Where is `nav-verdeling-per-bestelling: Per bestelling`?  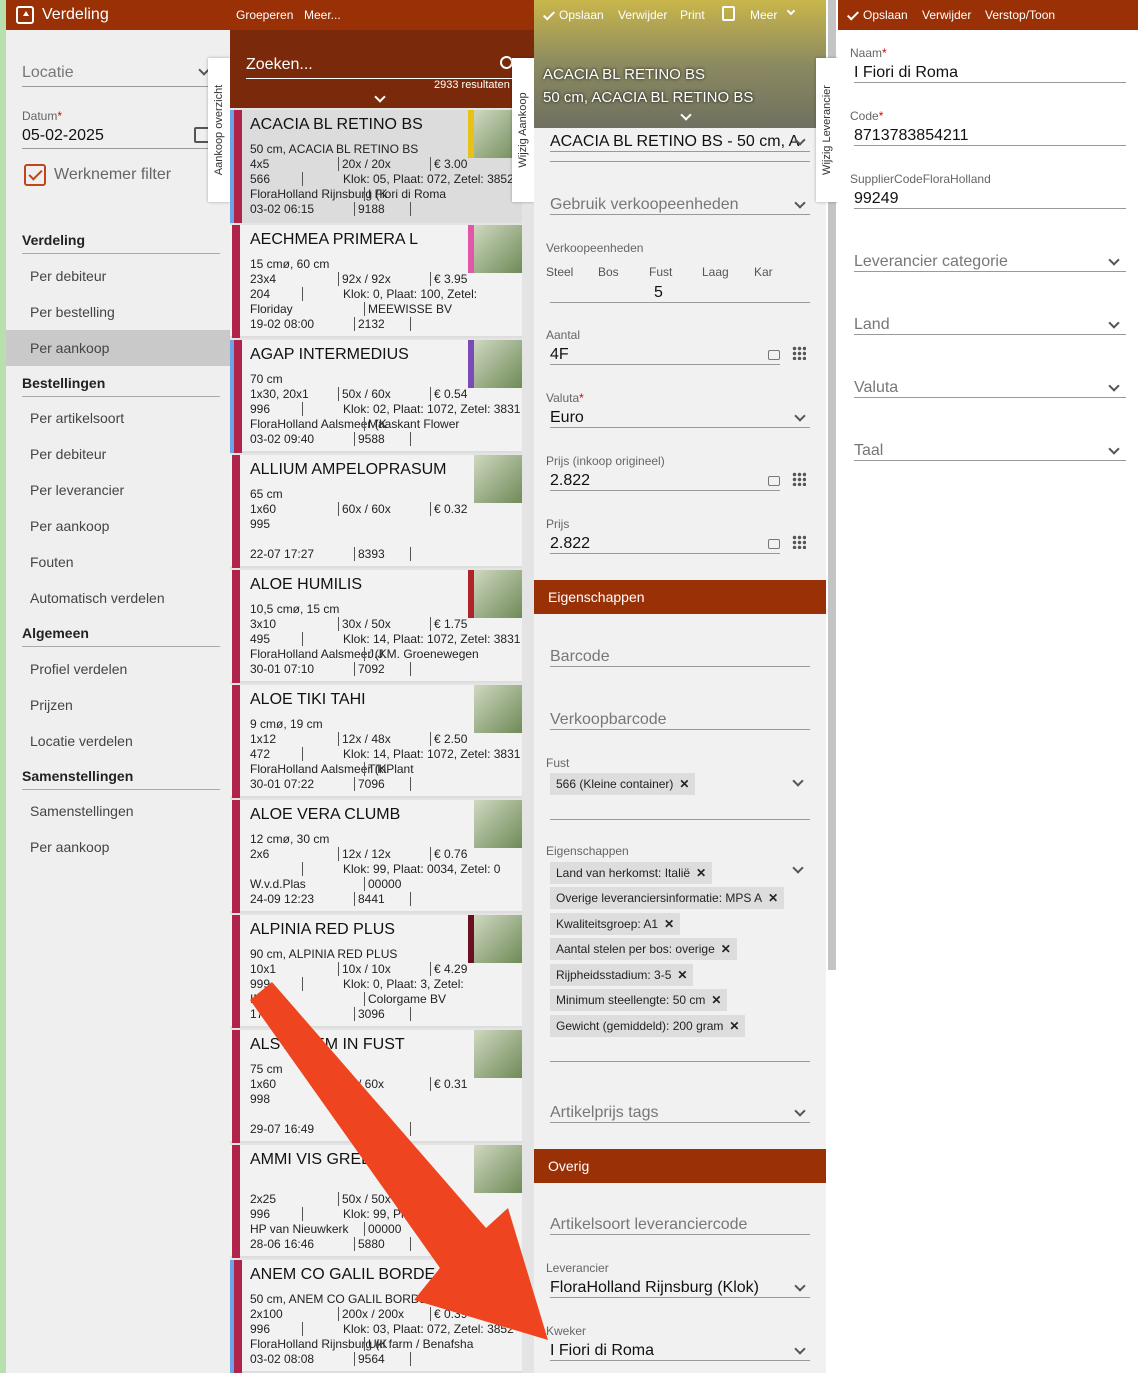 nav-verdeling-per-bestelling: Per bestelling is located at coordinates (118, 312).